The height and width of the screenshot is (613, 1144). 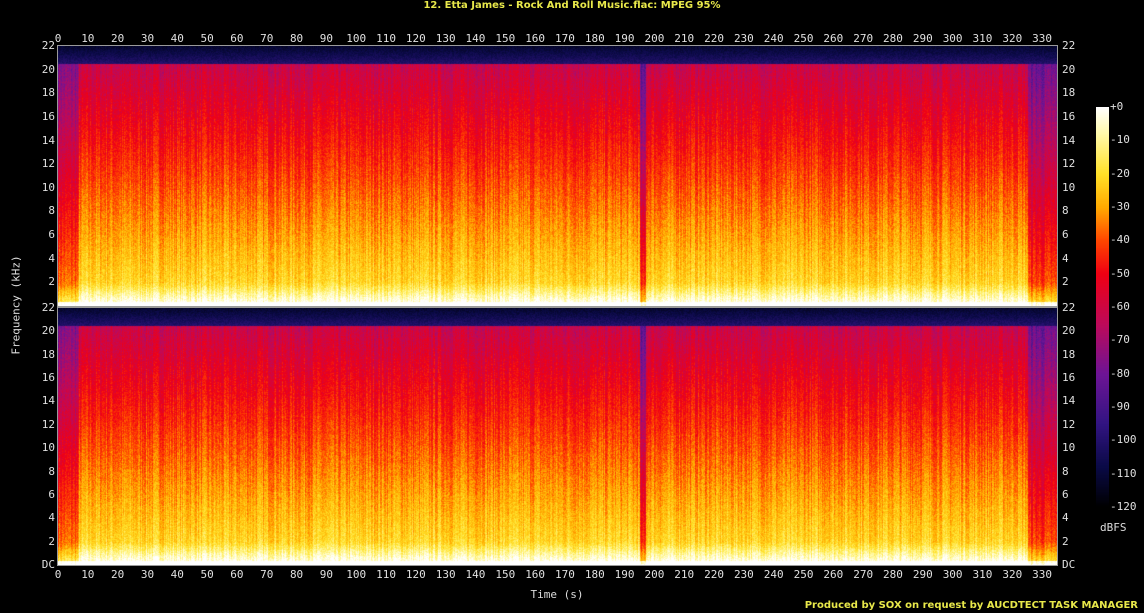 What do you see at coordinates (1042, 574) in the screenshot?
I see `x-tick-label-bottom: 330` at bounding box center [1042, 574].